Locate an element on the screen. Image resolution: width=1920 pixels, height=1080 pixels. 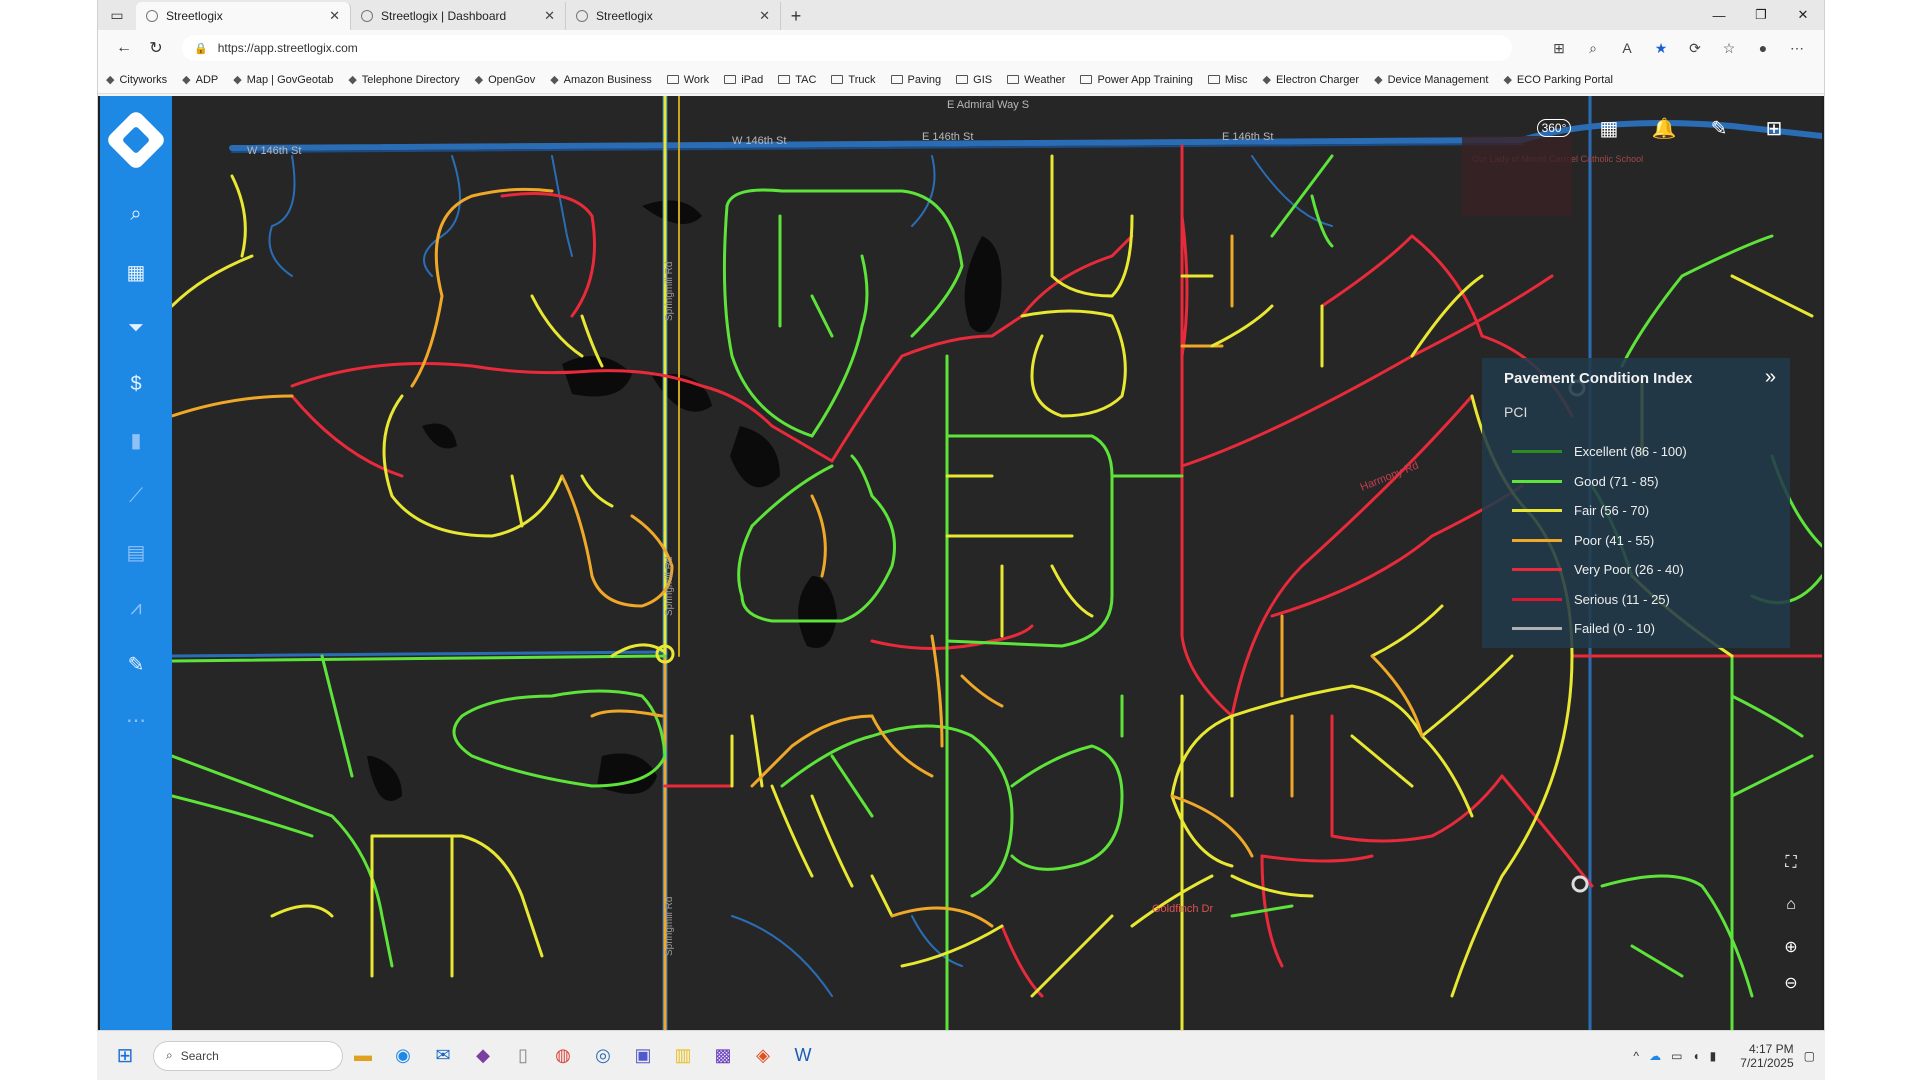
favorite-item: ◆ Device Management is located at coordinates (1431, 80).